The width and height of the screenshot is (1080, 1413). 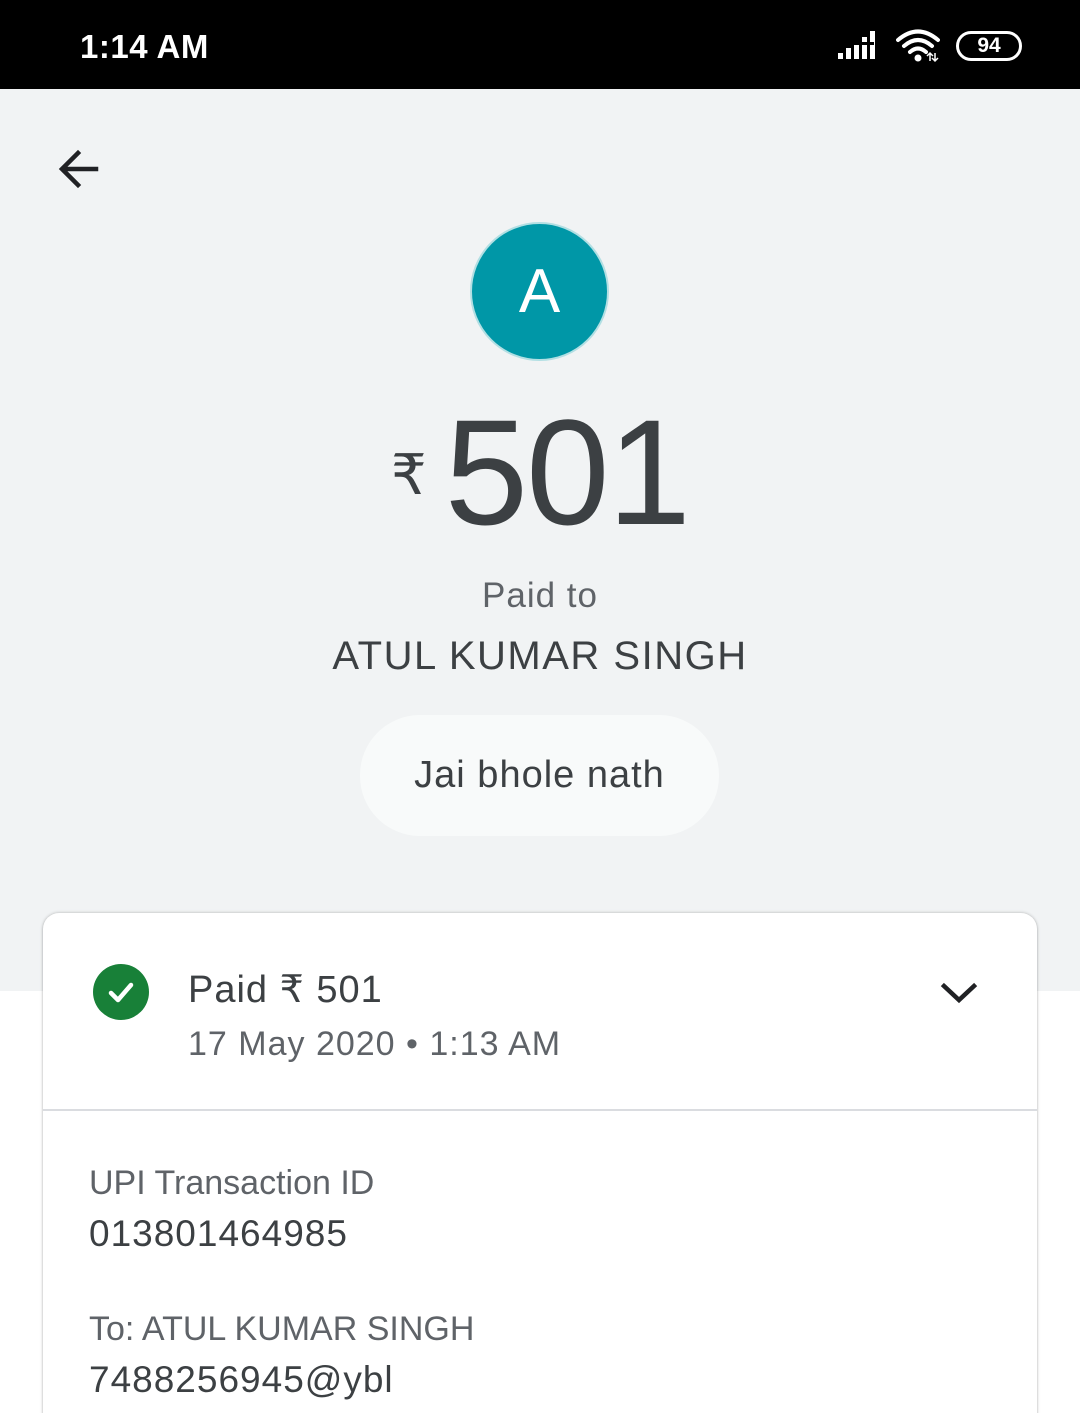 What do you see at coordinates (232, 1183) in the screenshot?
I see `upi-transaction-id-label: UPI Transaction ID` at bounding box center [232, 1183].